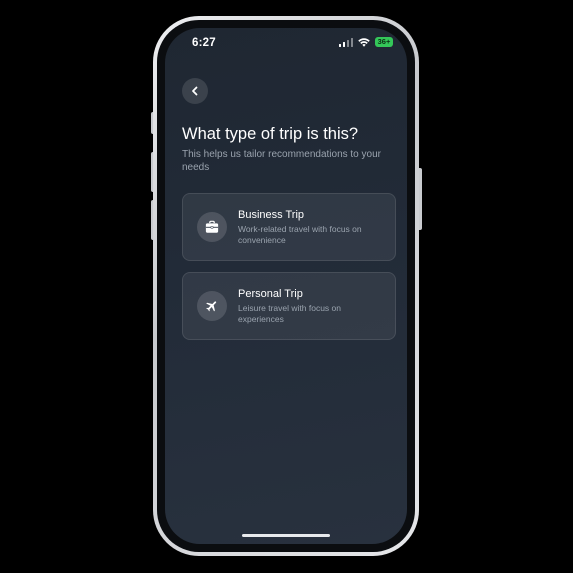 This screenshot has width=573, height=573. I want to click on wifi-icon, so click(364, 42).